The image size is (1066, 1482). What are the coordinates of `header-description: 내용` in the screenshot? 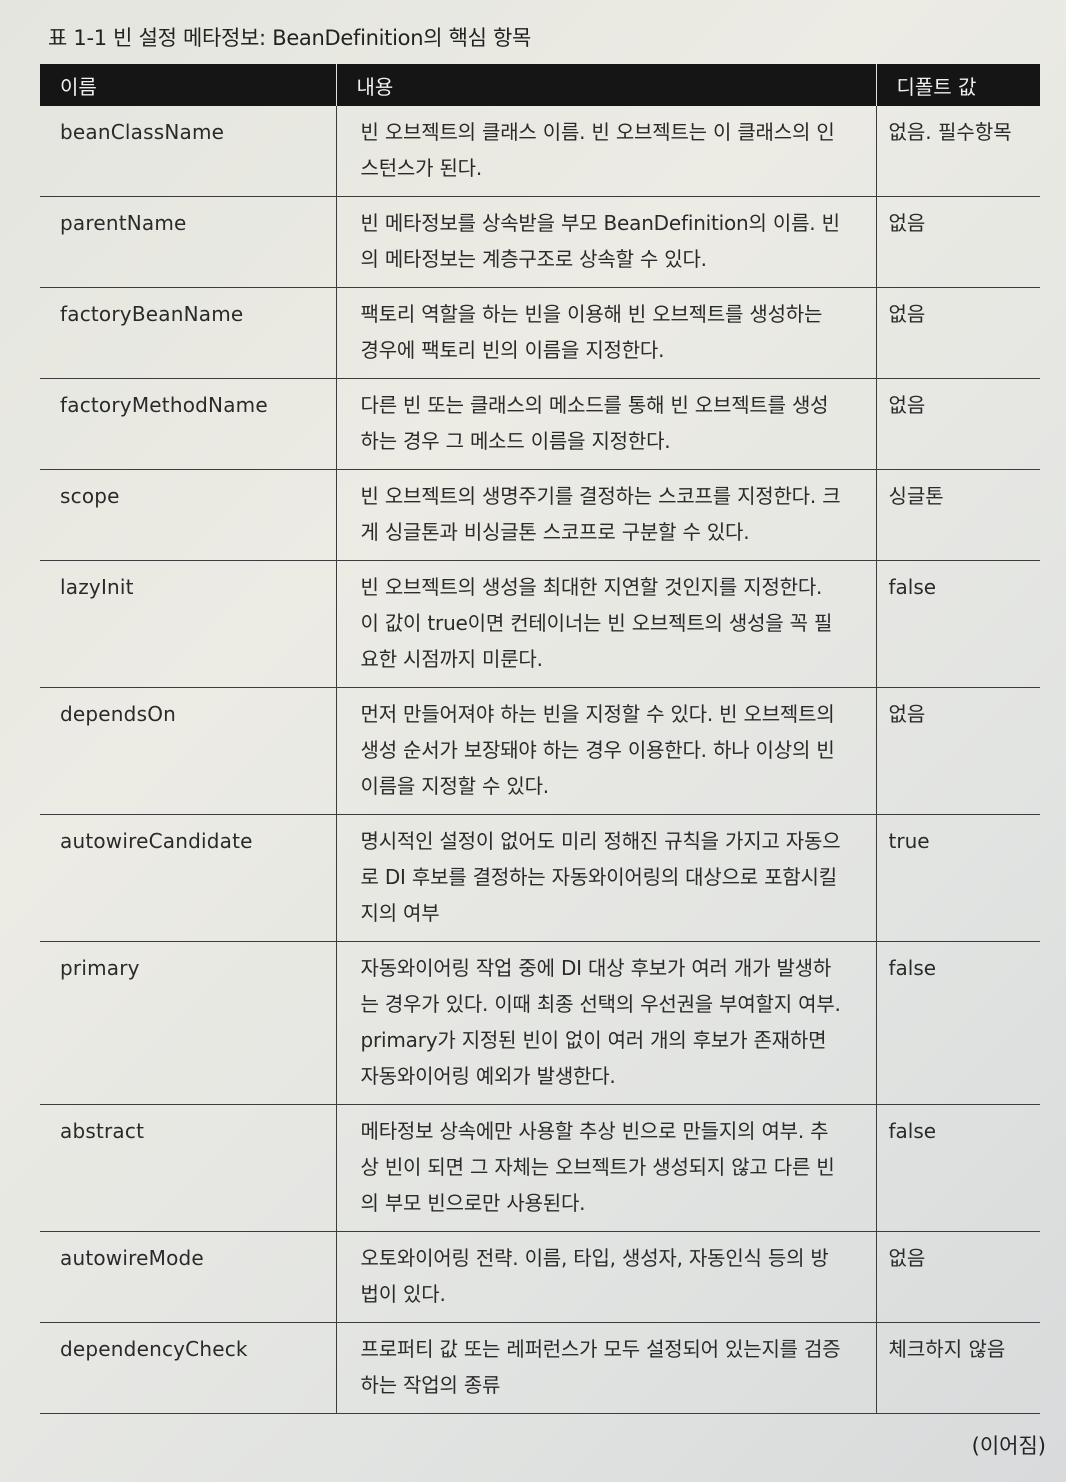 It's located at (605, 85).